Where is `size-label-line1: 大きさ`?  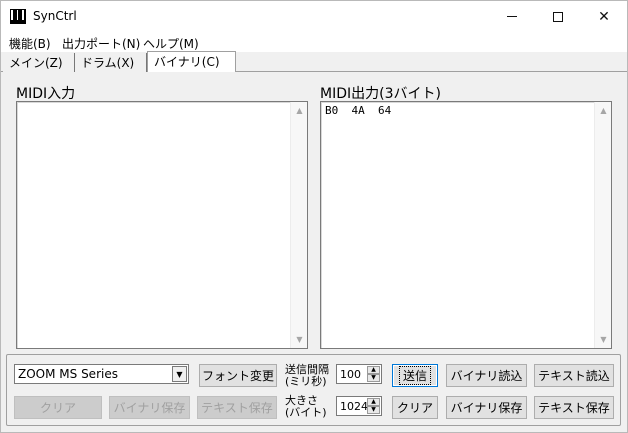 size-label-line1: 大きさ is located at coordinates (301, 400).